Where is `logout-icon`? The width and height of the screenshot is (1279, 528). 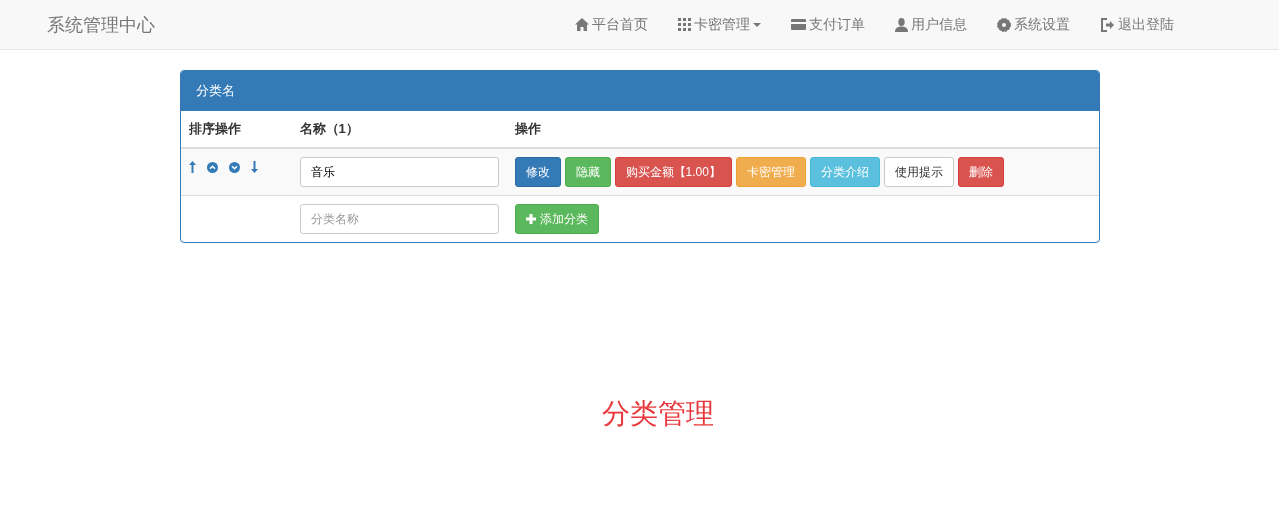
logout-icon is located at coordinates (1107, 24).